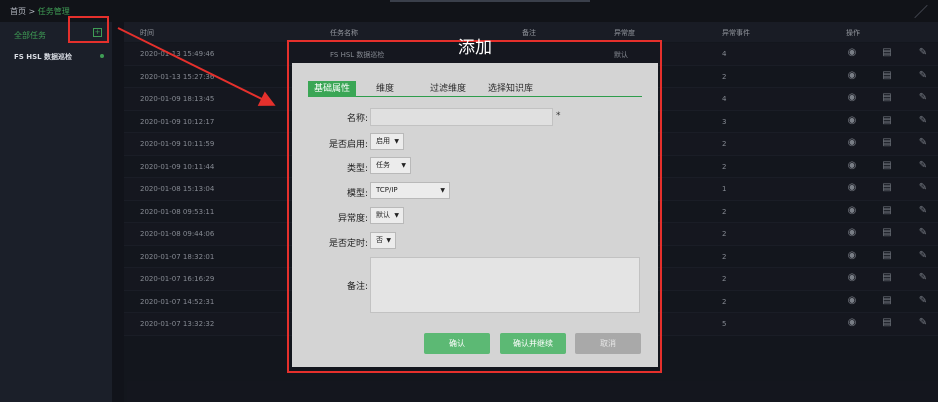 Image resolution: width=938 pixels, height=402 pixels. I want to click on annotation-arrow-icon, so click(196, 66).